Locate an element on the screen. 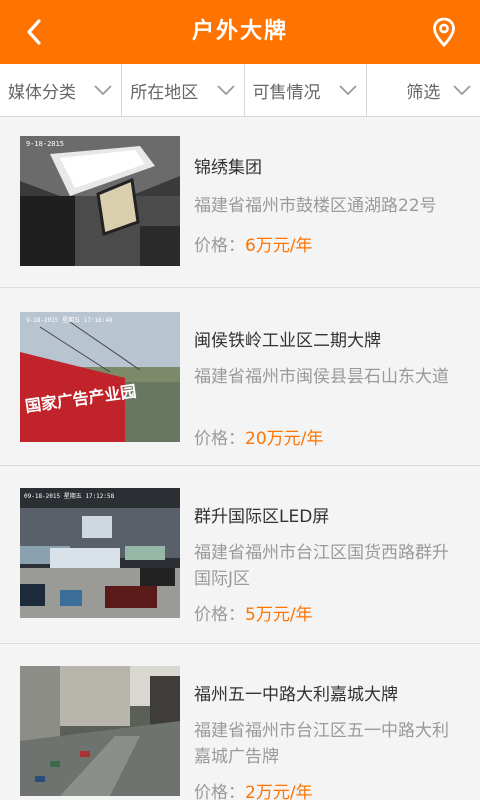  billboard-name: 福州五一中路大利嘉城大牌 is located at coordinates (296, 692).